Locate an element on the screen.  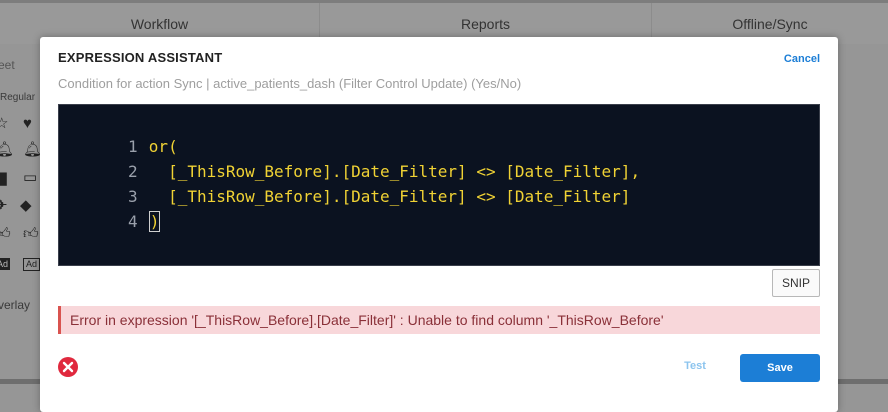
icon-row-bell: 🔔︎ 🔔︎ is located at coordinates (20, 150).